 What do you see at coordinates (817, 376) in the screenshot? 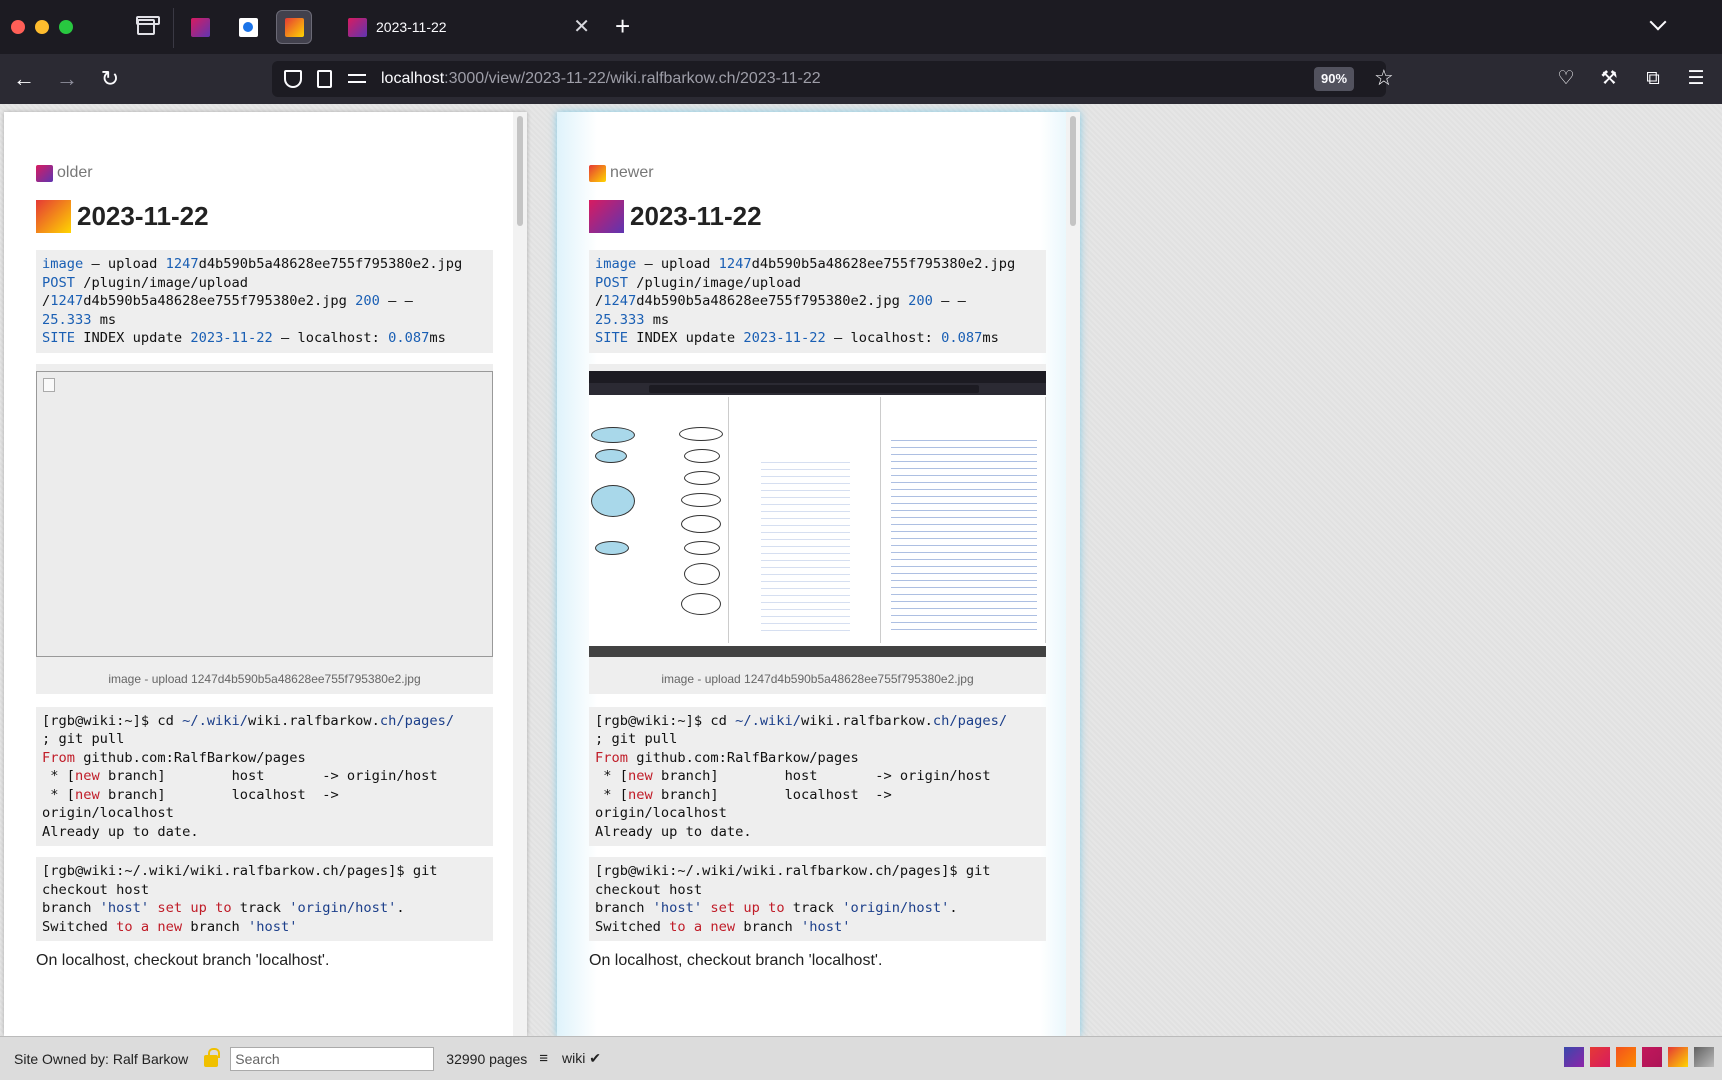
I see `embedded-tabbar` at bounding box center [817, 376].